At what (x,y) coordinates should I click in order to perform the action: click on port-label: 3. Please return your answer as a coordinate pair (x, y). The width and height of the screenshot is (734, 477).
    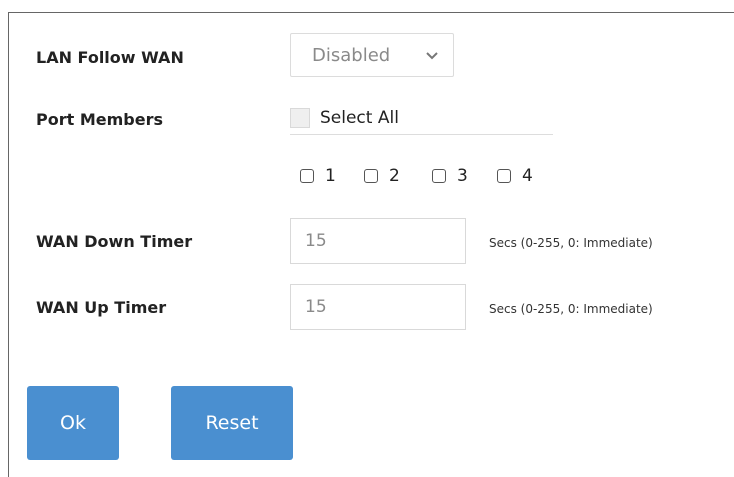
    Looking at the image, I should click on (462, 176).